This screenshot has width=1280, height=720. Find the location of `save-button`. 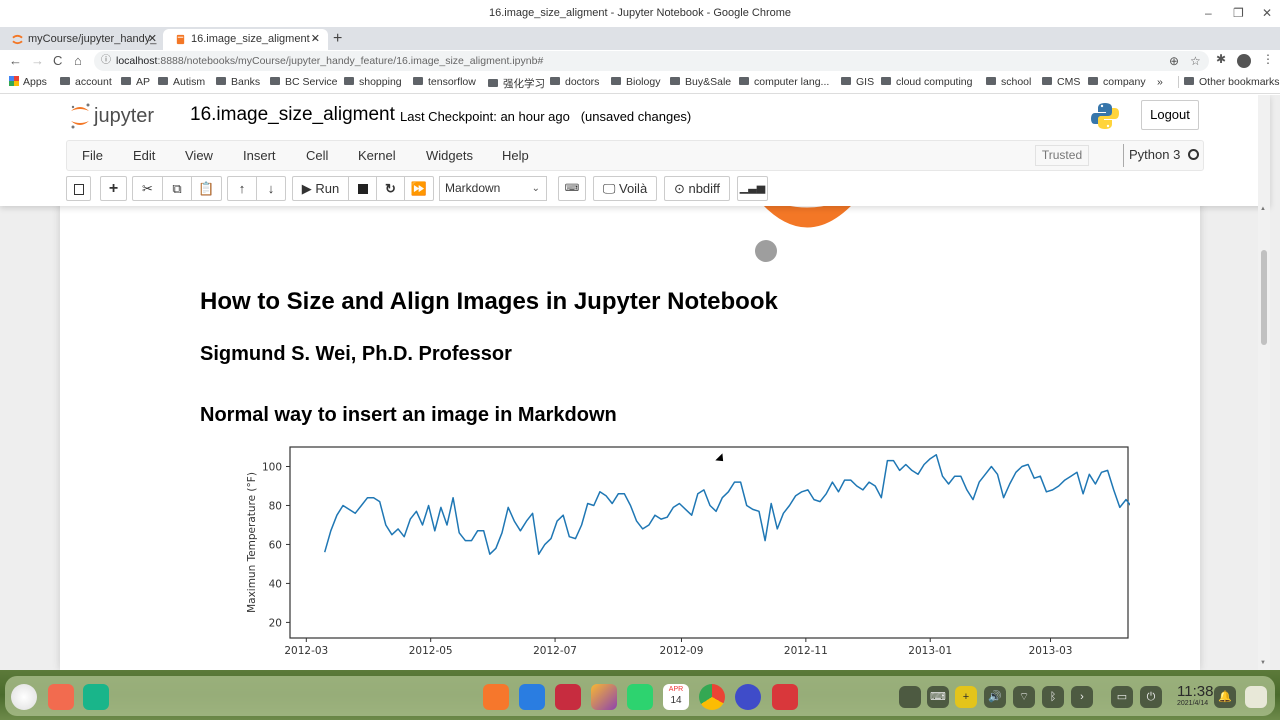

save-button is located at coordinates (78, 188).